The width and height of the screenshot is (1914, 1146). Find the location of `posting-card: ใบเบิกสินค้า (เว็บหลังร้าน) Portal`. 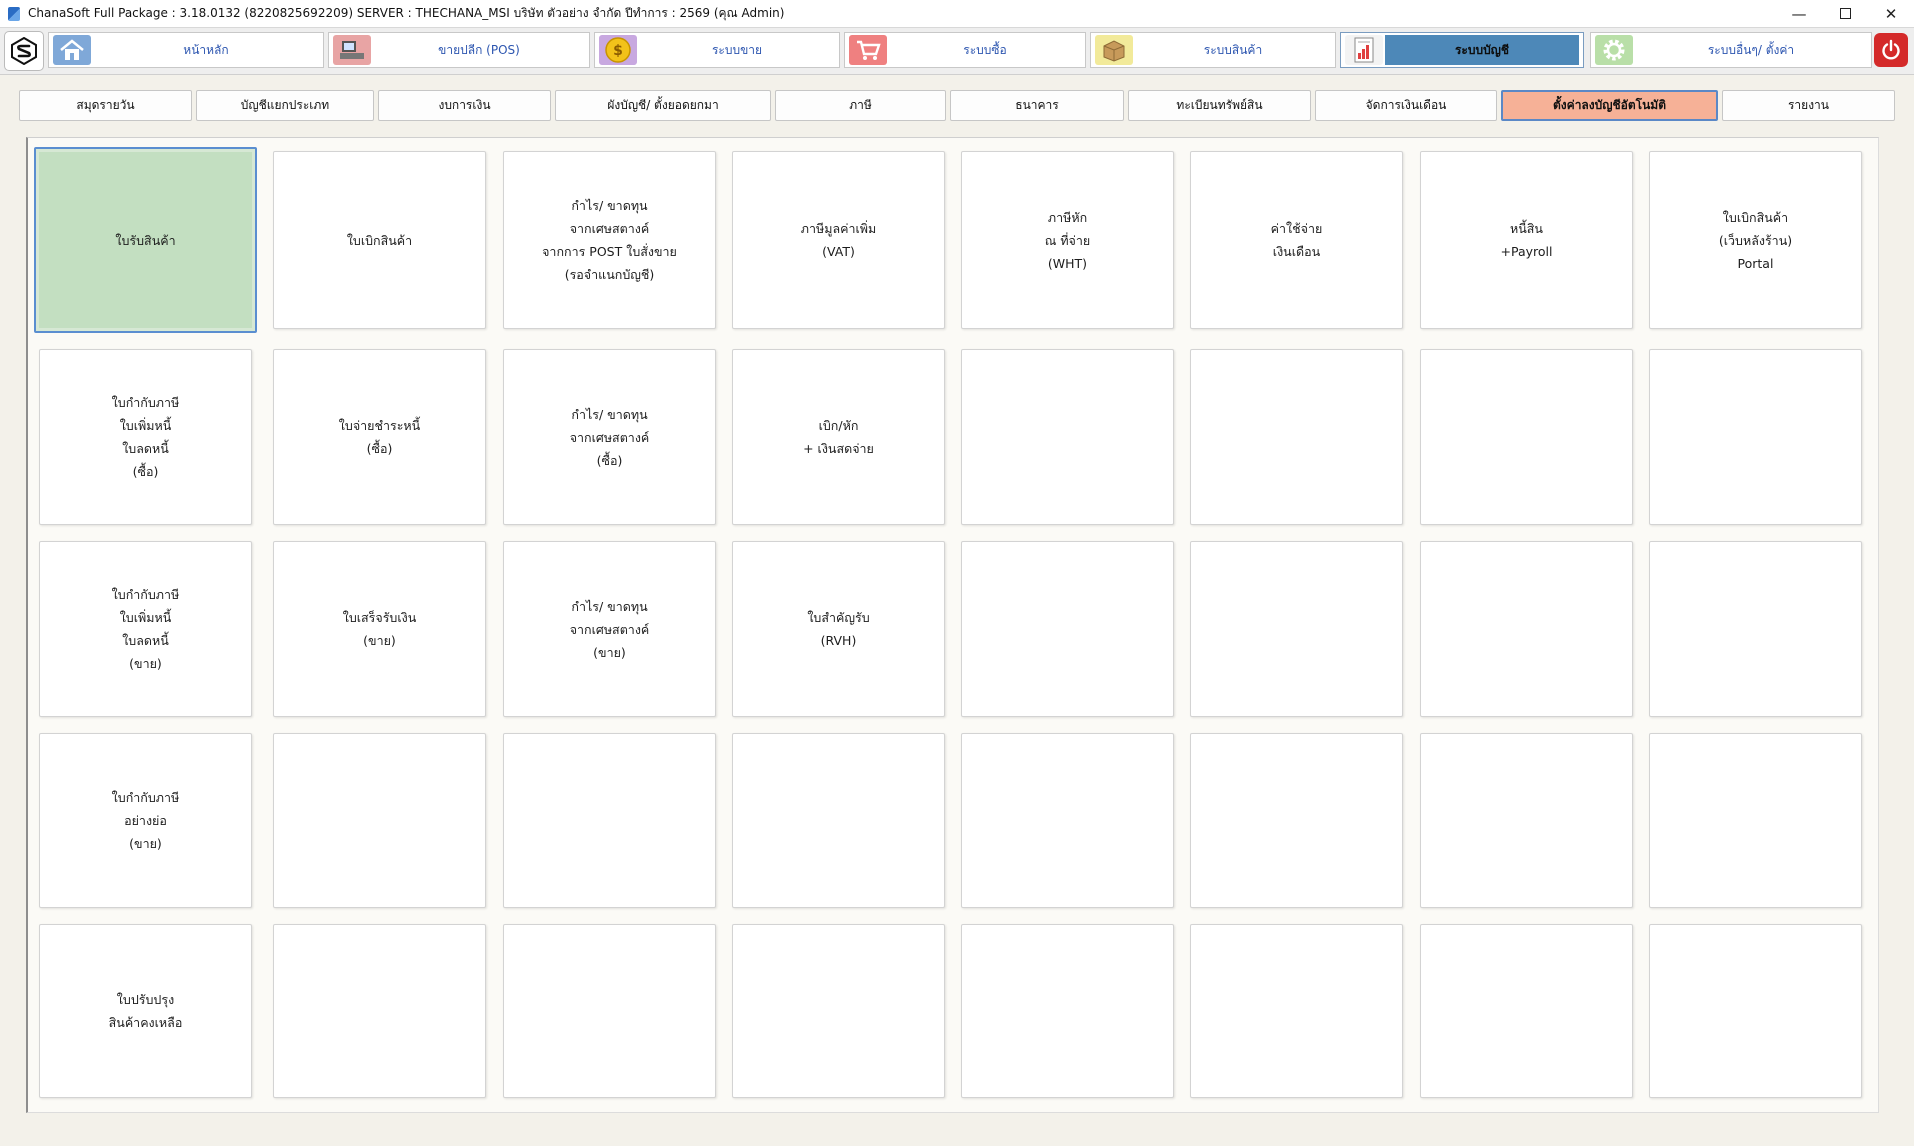

posting-card: ใบเบิกสินค้า (เว็บหลังร้าน) Portal is located at coordinates (1755, 240).